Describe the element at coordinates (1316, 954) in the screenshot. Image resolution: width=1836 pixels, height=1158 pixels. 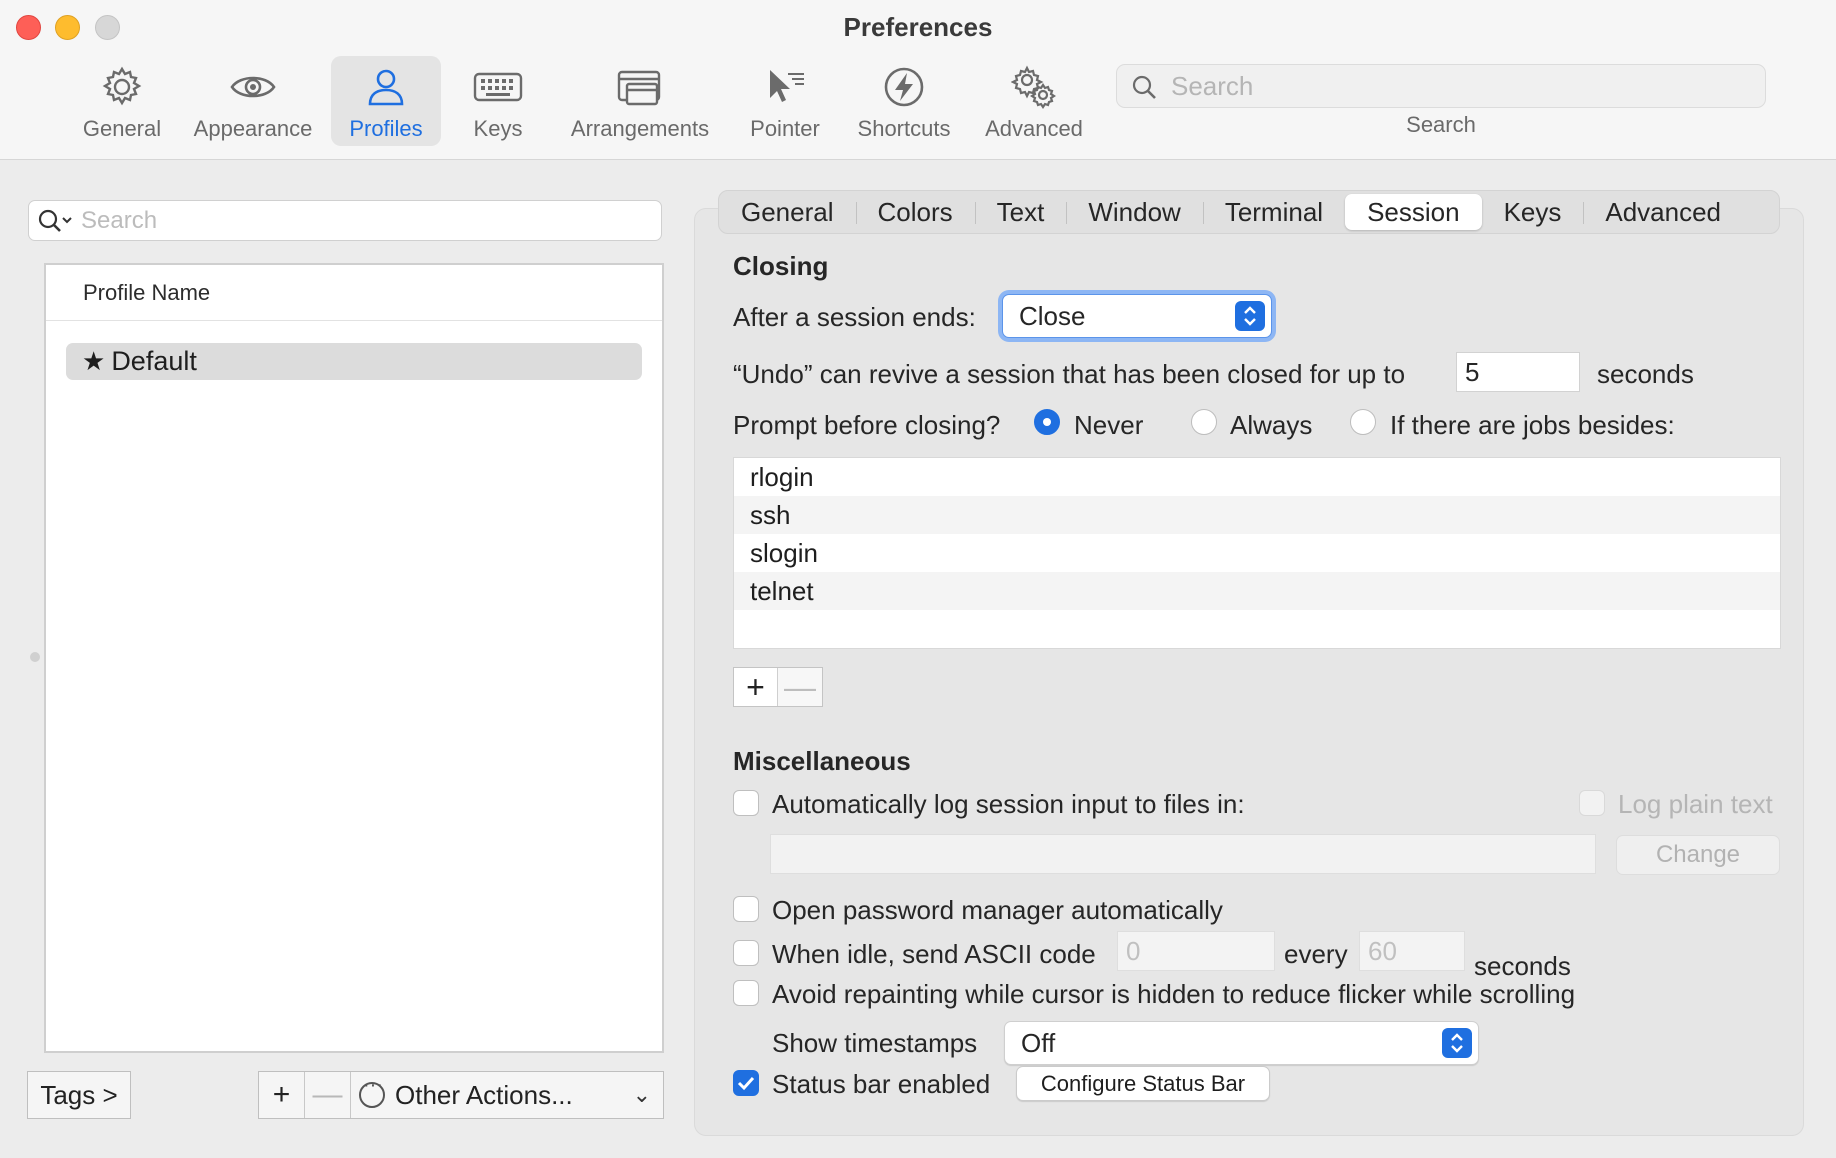
I see `idle-every-label: every` at that location.